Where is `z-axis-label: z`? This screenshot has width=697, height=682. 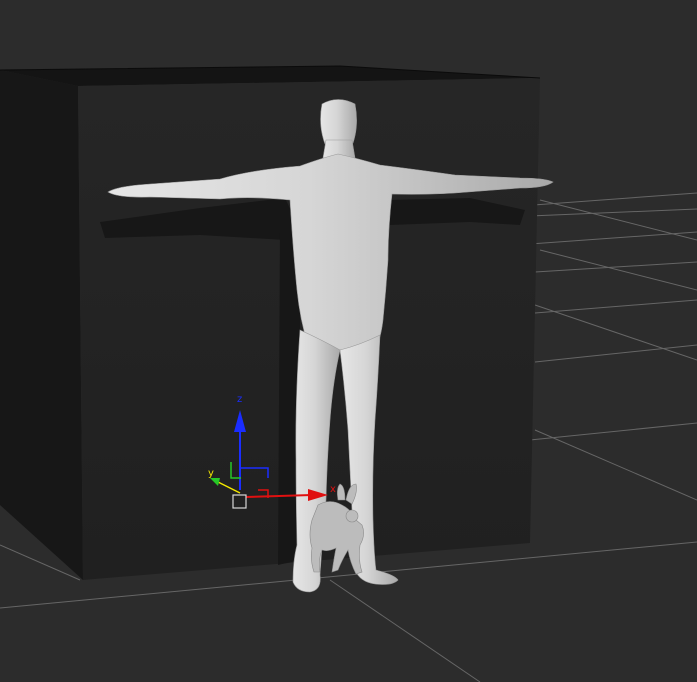
z-axis-label: z is located at coordinates (239, 399).